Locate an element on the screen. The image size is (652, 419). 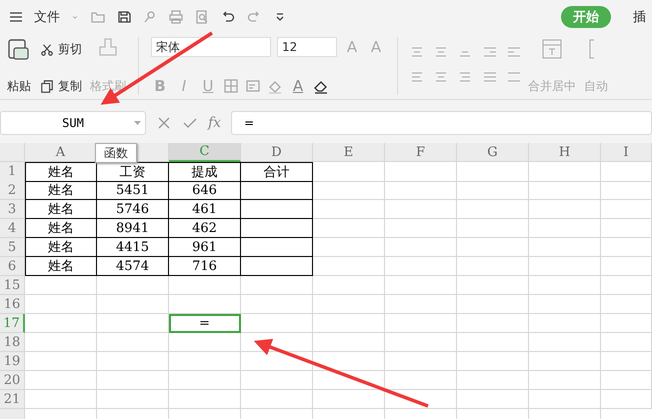
table-cell: 5451 is located at coordinates (133, 190).